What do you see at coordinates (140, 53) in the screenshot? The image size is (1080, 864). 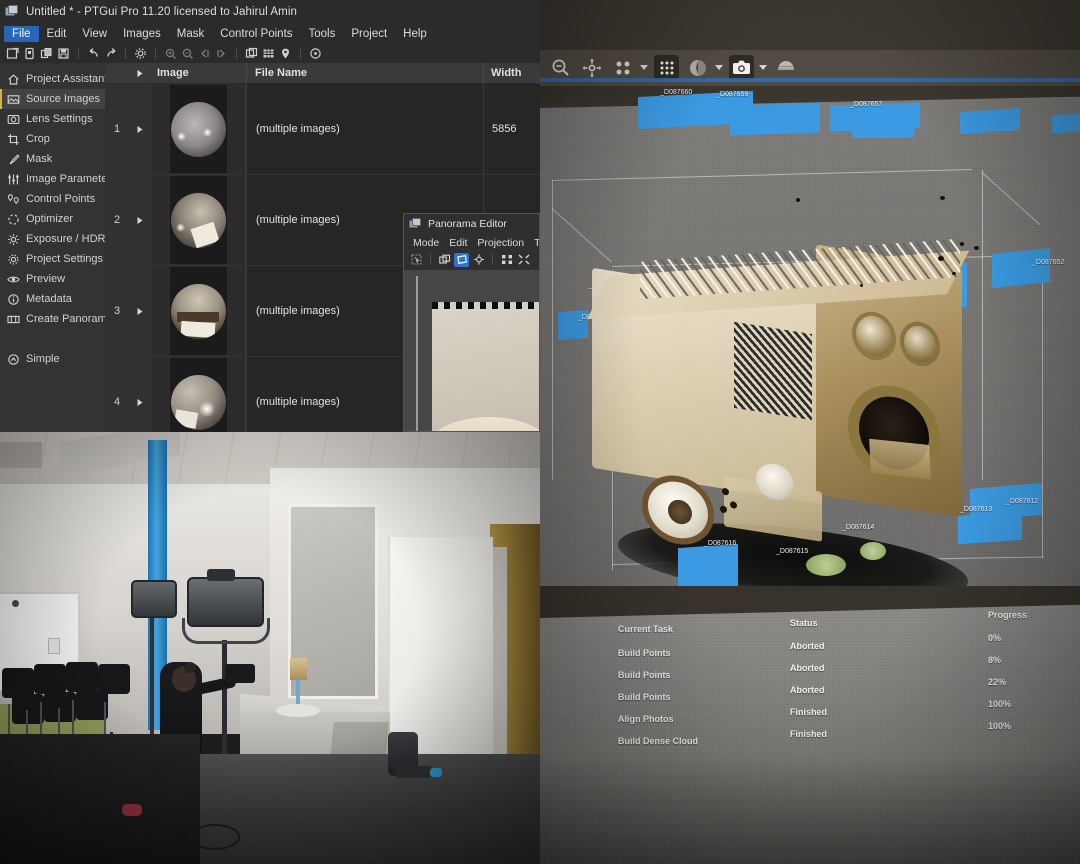 I see `settings-gear-icon` at bounding box center [140, 53].